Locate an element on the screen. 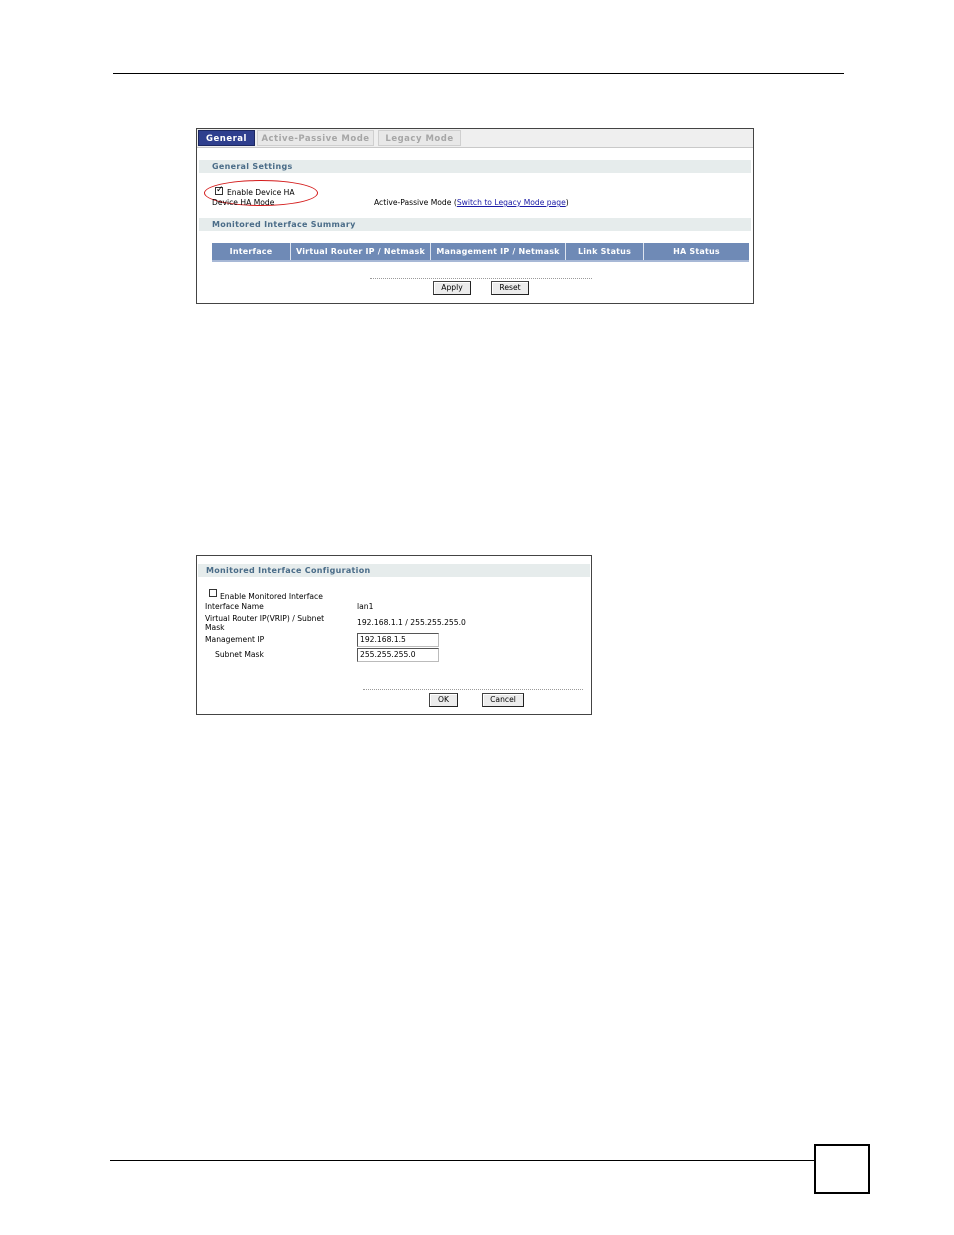 The width and height of the screenshot is (954, 1235). management-ip-label: Management IP is located at coordinates (235, 639).